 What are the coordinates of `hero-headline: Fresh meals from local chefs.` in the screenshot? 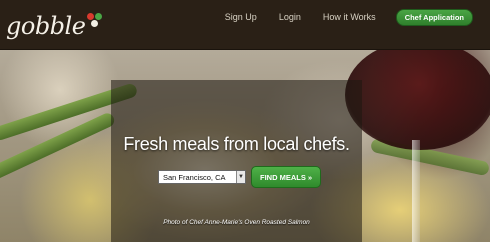 It's located at (236, 144).